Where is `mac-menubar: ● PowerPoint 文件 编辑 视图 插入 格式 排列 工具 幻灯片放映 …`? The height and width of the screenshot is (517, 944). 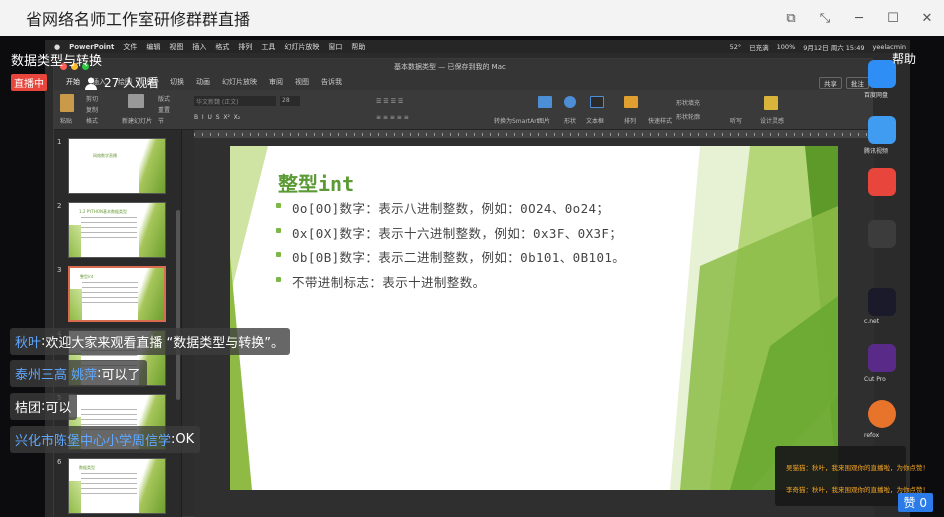 mac-menubar: ● PowerPoint 文件 编辑 视图 插入 格式 排列 工具 幻灯片放映 … is located at coordinates (477, 46).